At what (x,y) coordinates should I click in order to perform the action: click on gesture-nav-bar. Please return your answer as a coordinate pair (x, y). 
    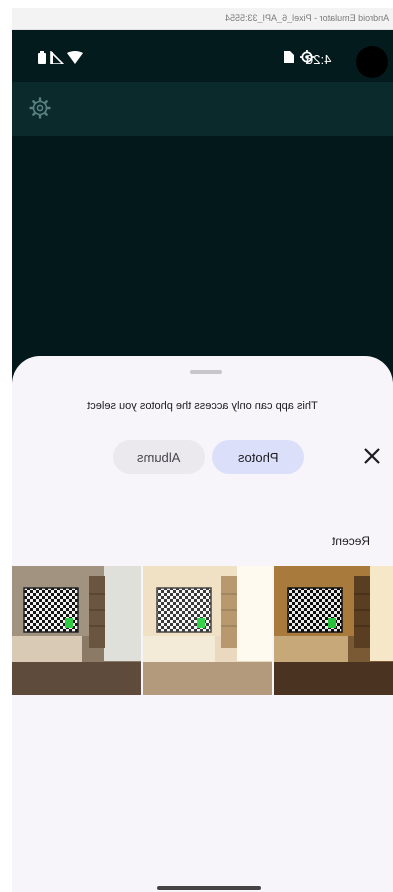
    Looking at the image, I should click on (209, 888).